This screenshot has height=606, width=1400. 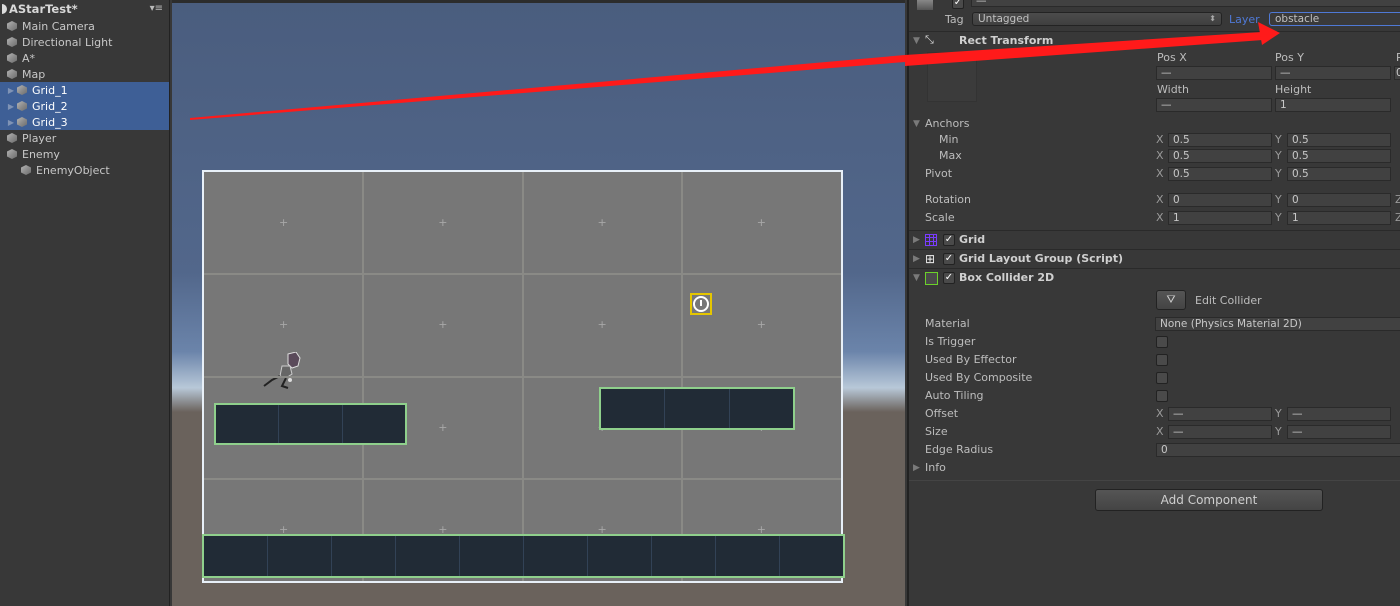 I want to click on anchor-max-x-field: 0.5, so click(x=1220, y=156).